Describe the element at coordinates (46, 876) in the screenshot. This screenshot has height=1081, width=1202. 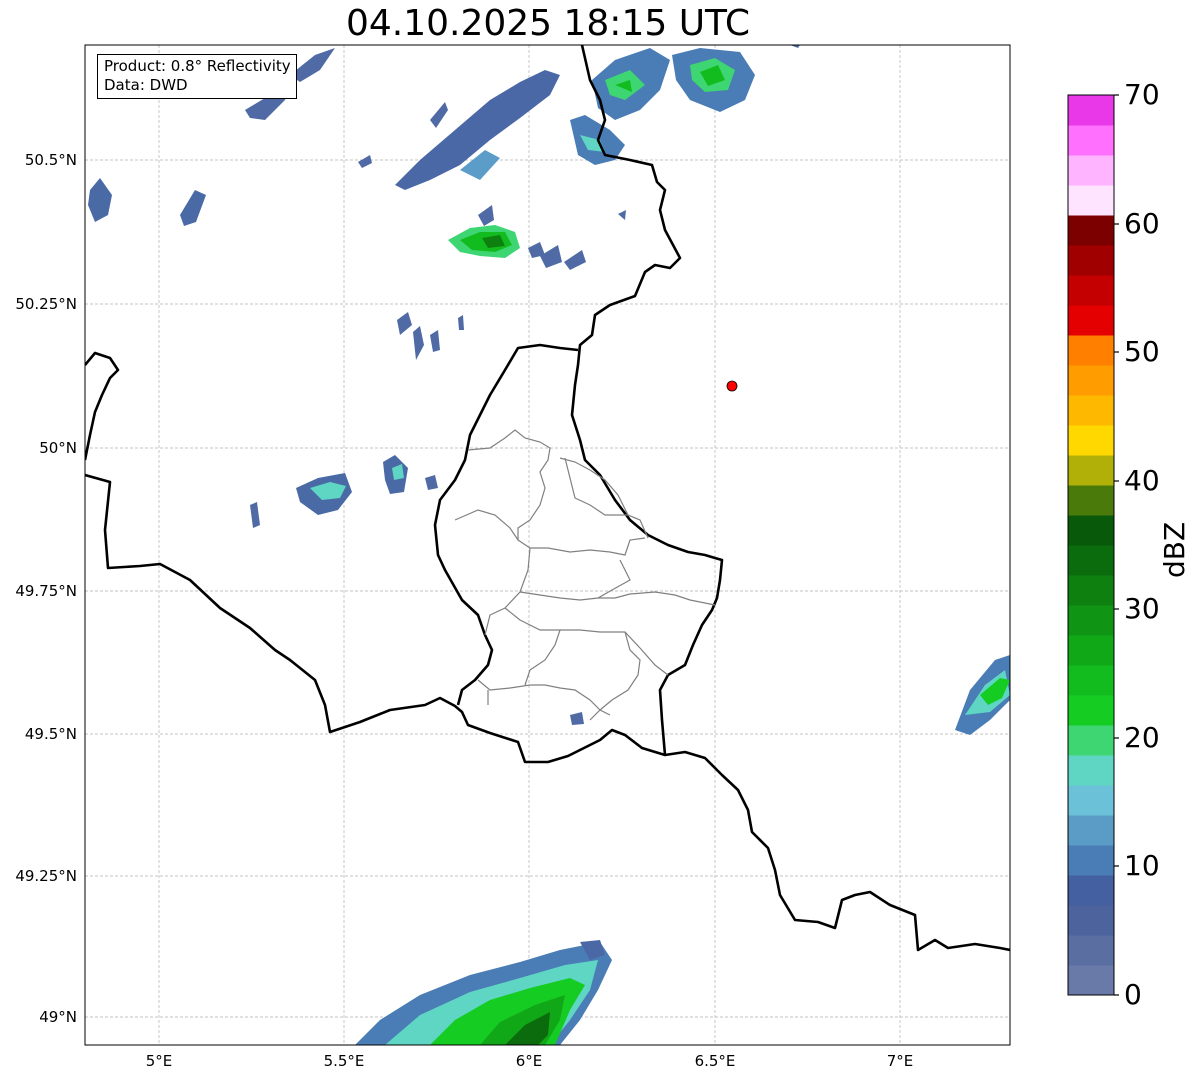
I see `lat-label: 49.25°N` at that location.